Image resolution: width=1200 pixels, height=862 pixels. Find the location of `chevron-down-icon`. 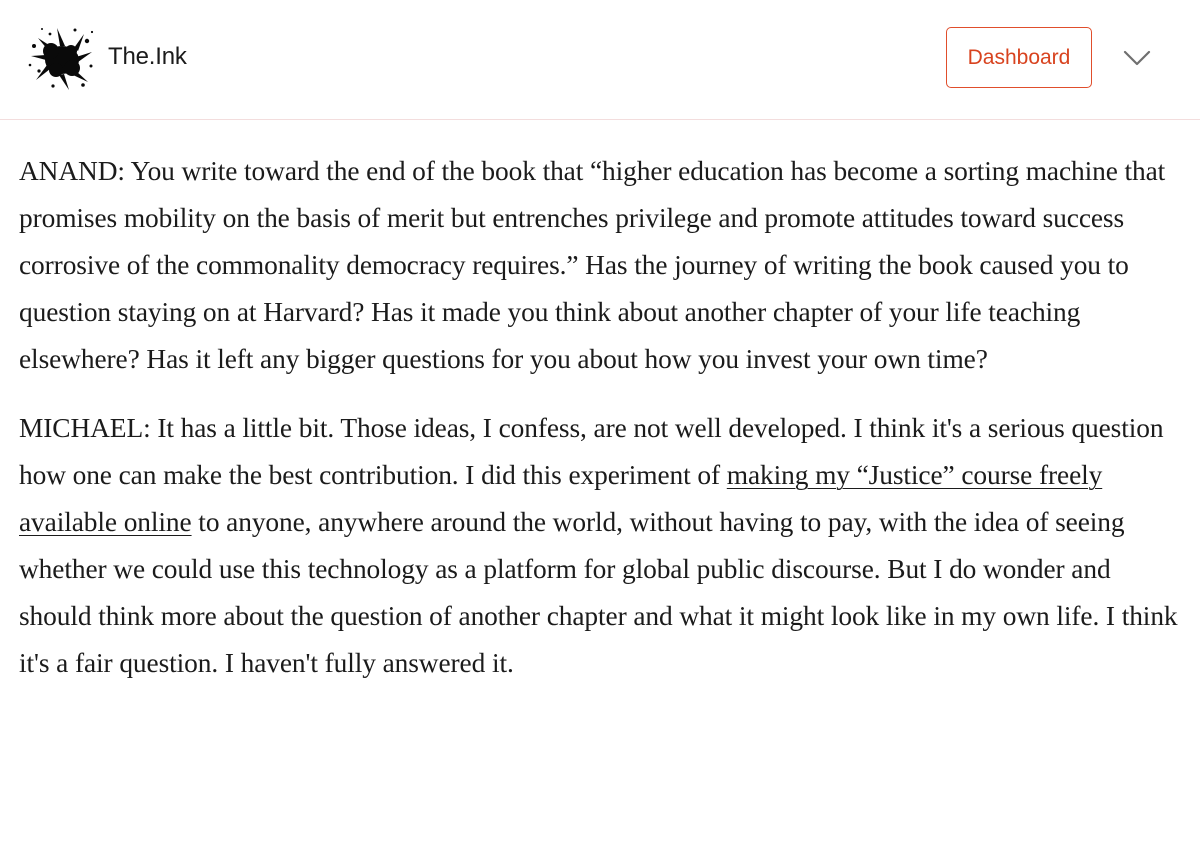

chevron-down-icon is located at coordinates (1137, 59).